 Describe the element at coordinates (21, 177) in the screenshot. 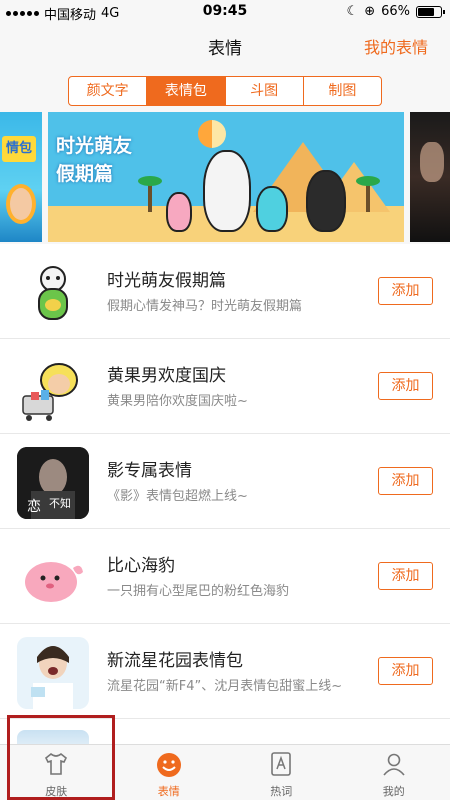

I see `banner-prev-slide: 情包` at that location.